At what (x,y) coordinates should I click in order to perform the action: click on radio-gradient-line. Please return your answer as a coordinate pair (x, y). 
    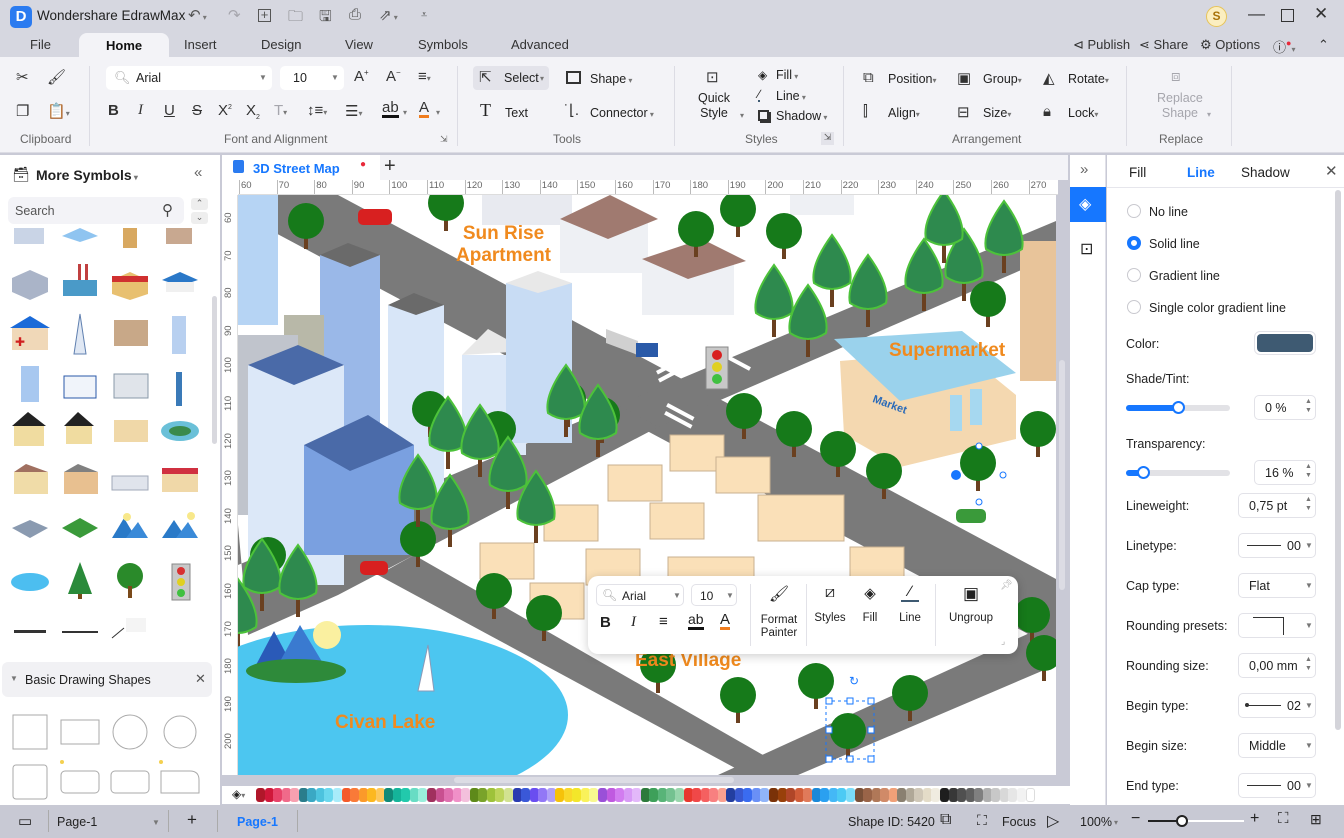
    Looking at the image, I should click on (1134, 275).